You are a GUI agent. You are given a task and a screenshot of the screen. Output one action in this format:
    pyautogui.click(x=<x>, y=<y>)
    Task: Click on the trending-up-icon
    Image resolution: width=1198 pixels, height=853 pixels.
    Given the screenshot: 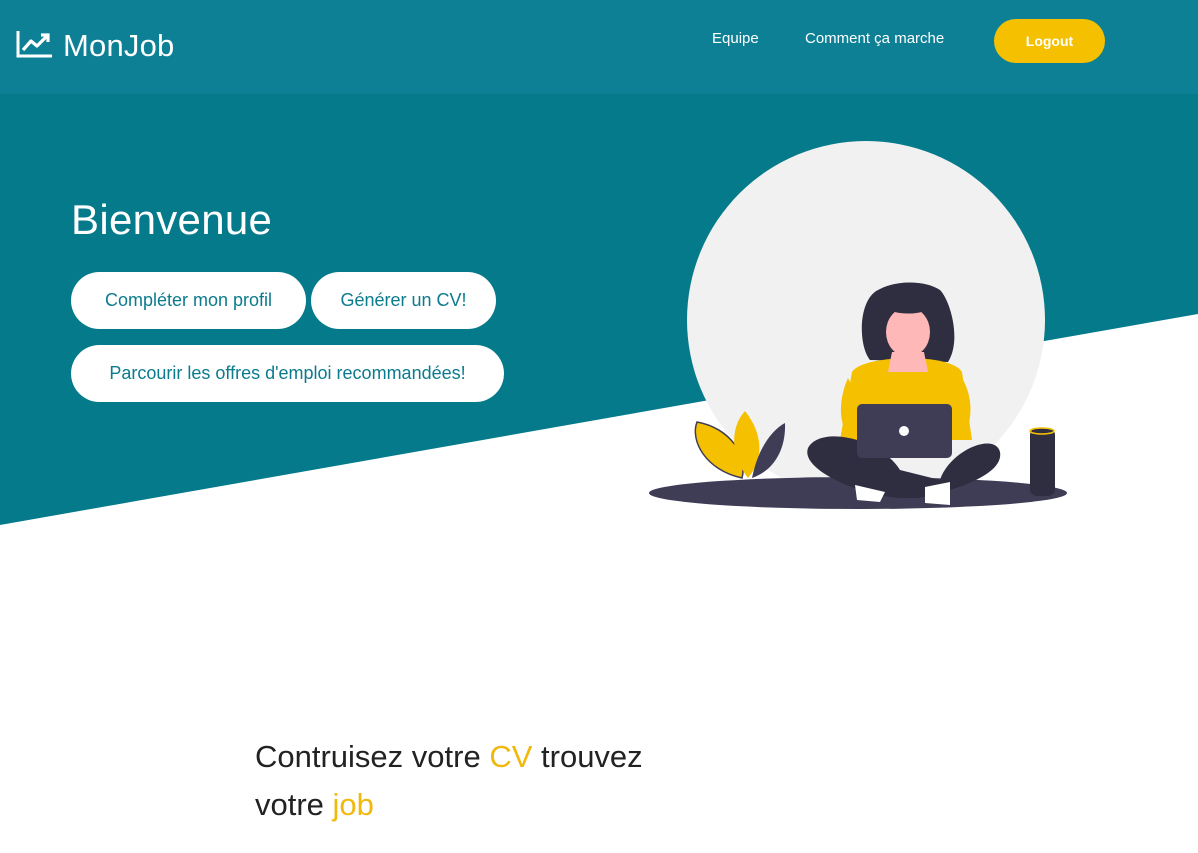 What is the action you would take?
    pyautogui.click(x=35, y=46)
    